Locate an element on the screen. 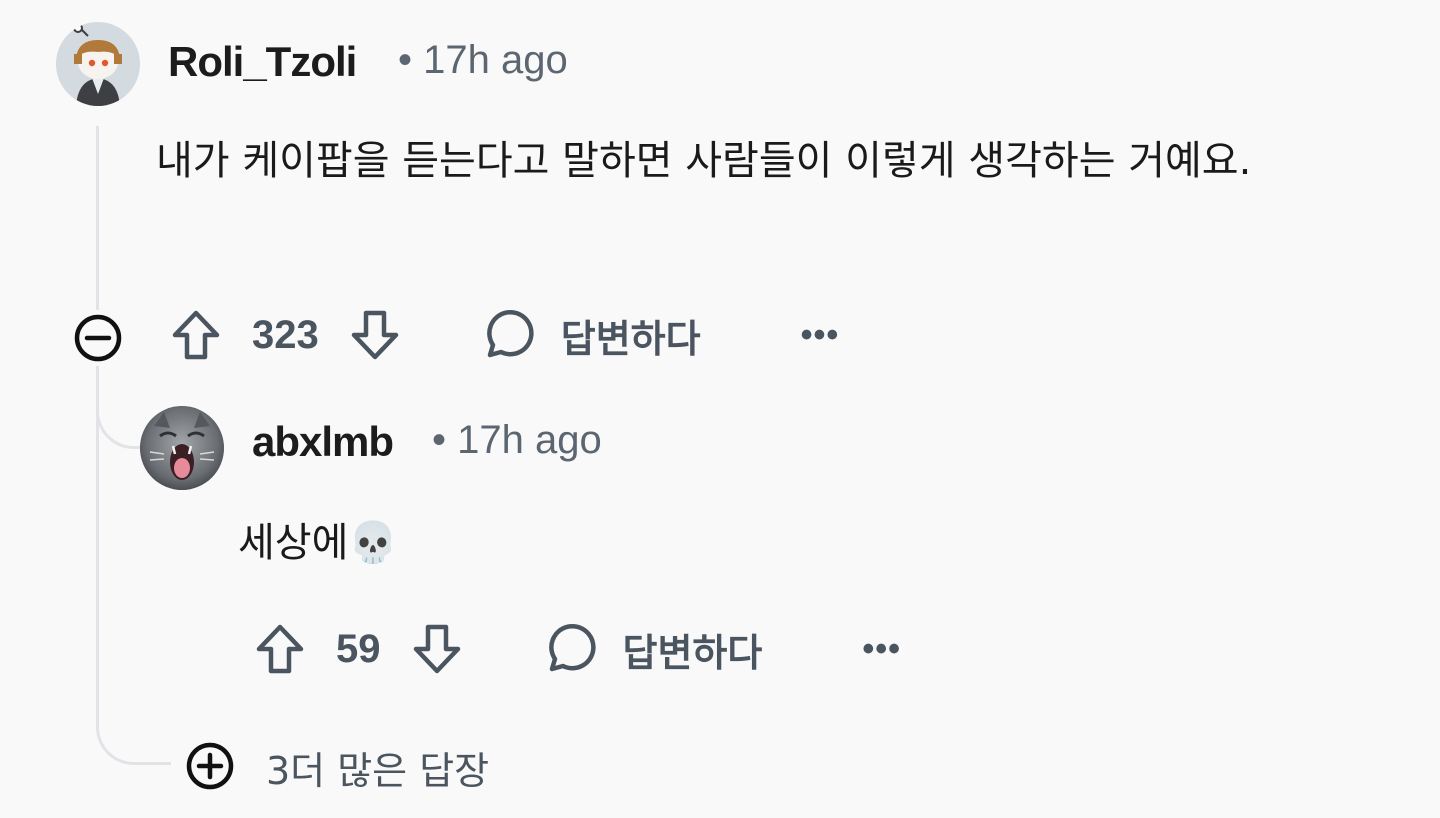 The image size is (1440, 818). comment-actions: 323 답변하다 ••• is located at coordinates (502, 335).